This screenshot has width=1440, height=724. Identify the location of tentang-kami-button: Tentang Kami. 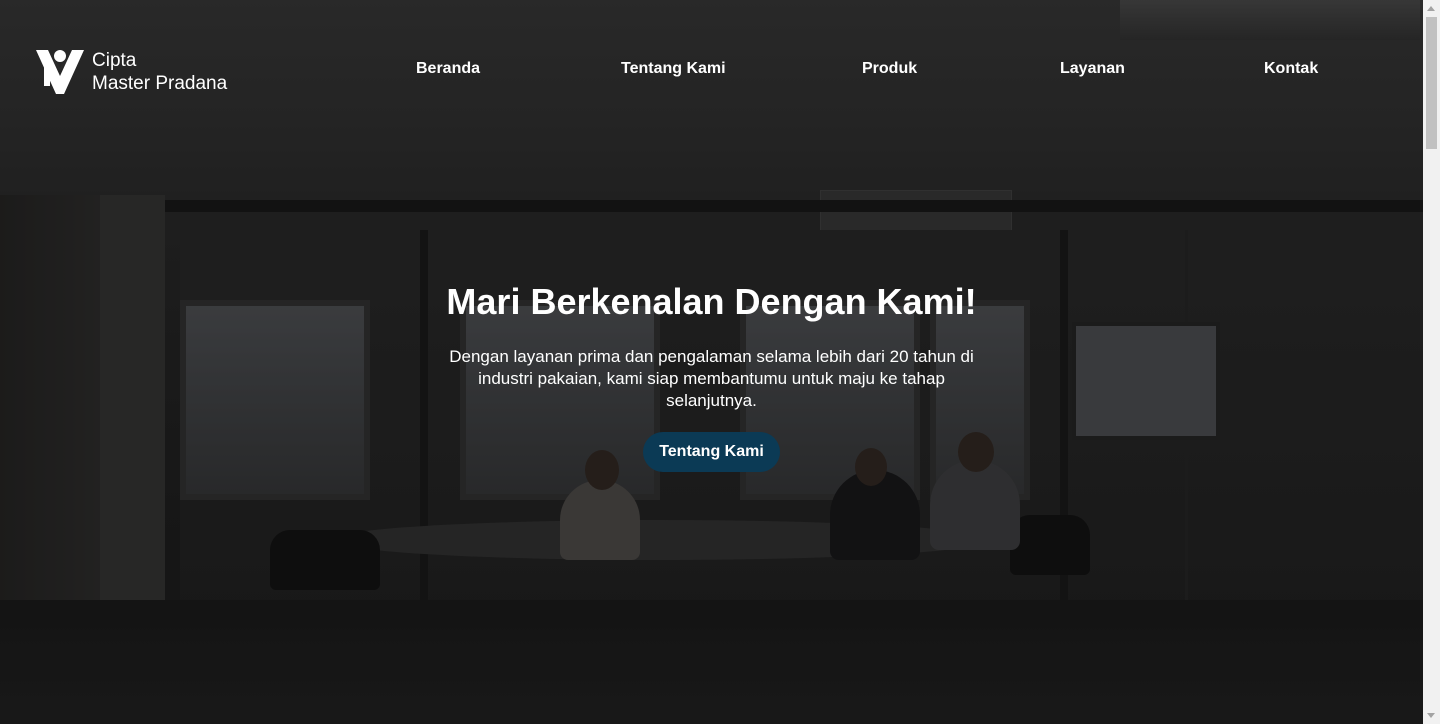
(711, 452).